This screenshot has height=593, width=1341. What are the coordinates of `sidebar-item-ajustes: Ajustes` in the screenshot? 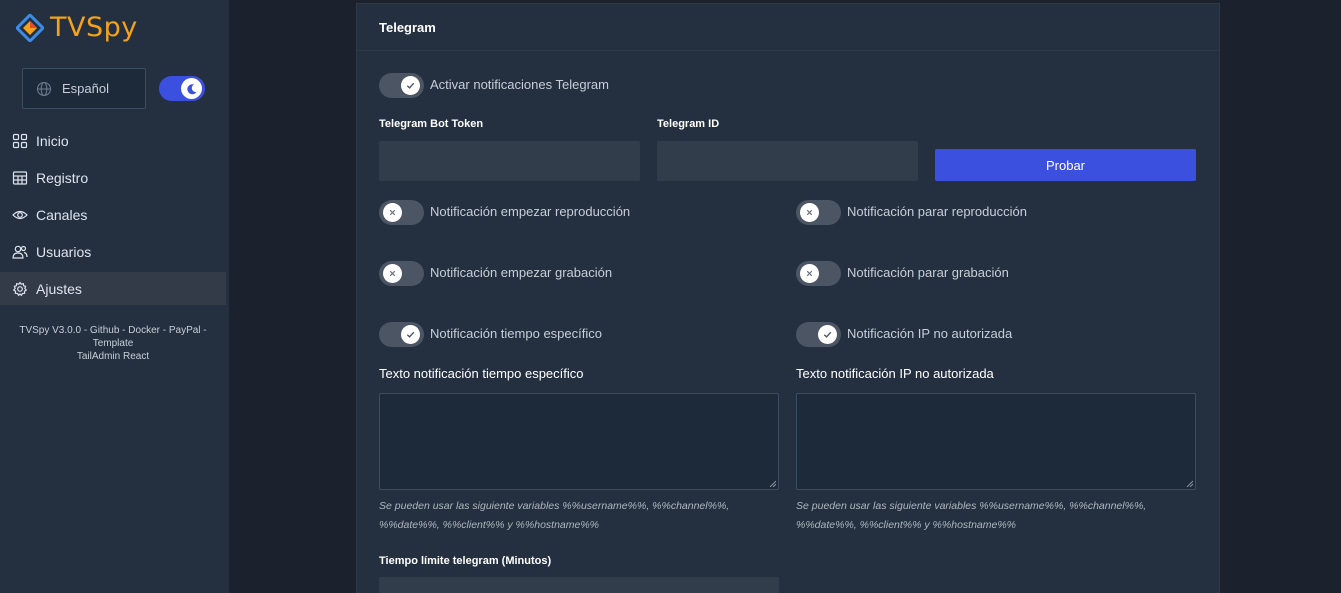 It's located at (113, 288).